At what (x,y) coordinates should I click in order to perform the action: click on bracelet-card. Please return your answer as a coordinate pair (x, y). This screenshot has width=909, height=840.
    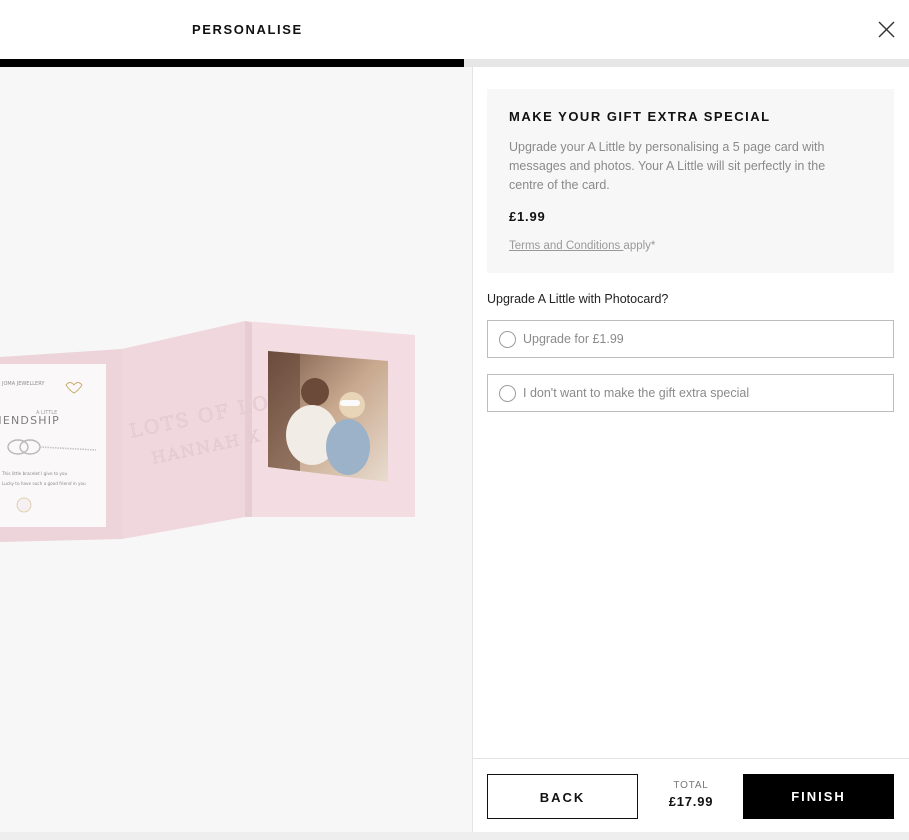
    Looking at the image, I should click on (53, 445).